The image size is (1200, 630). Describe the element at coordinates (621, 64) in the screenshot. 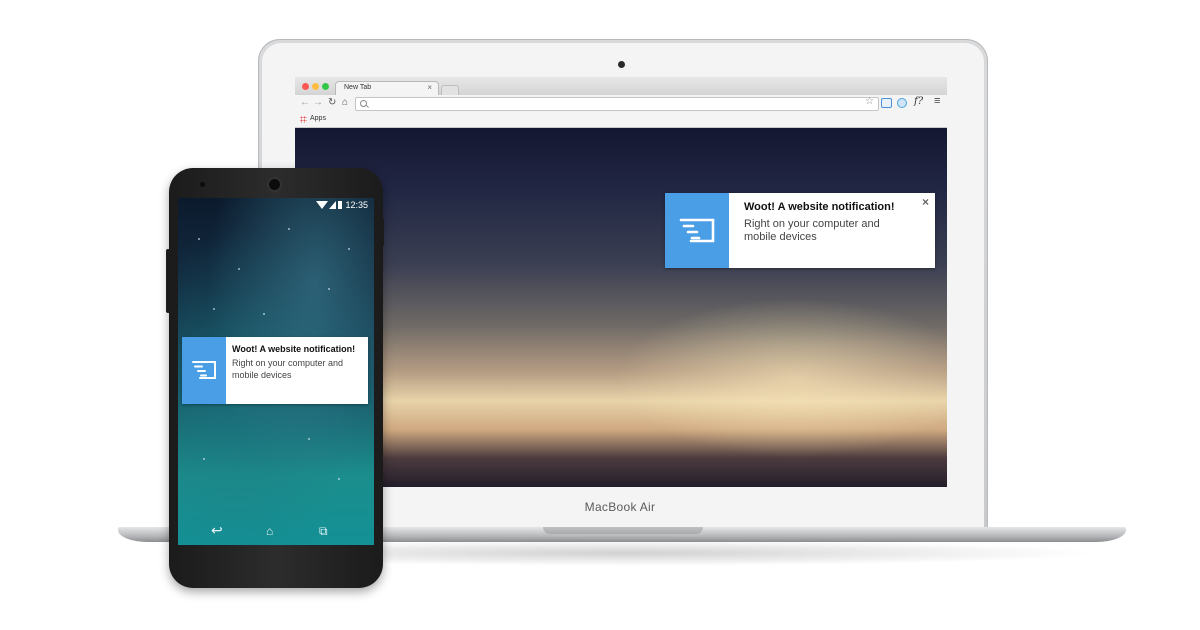

I see `laptop-camera` at that location.